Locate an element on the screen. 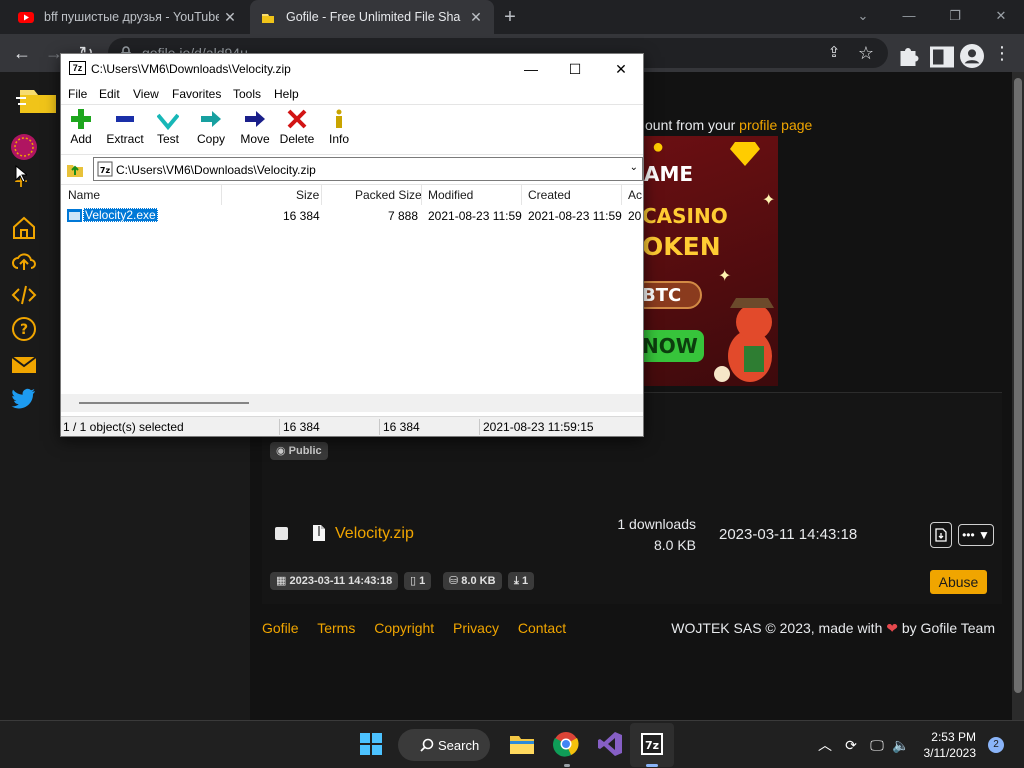  youtube-icon is located at coordinates (26, 17).